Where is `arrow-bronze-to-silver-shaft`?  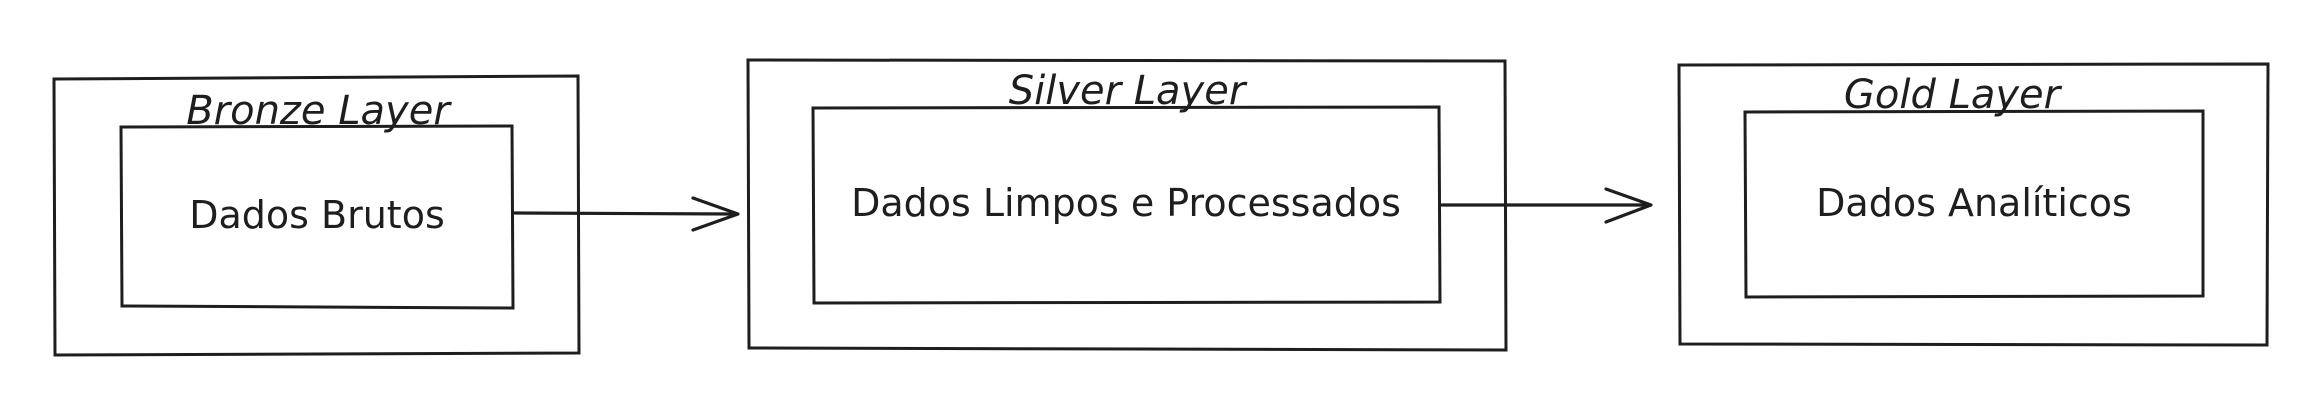 arrow-bronze-to-silver-shaft is located at coordinates (624, 213).